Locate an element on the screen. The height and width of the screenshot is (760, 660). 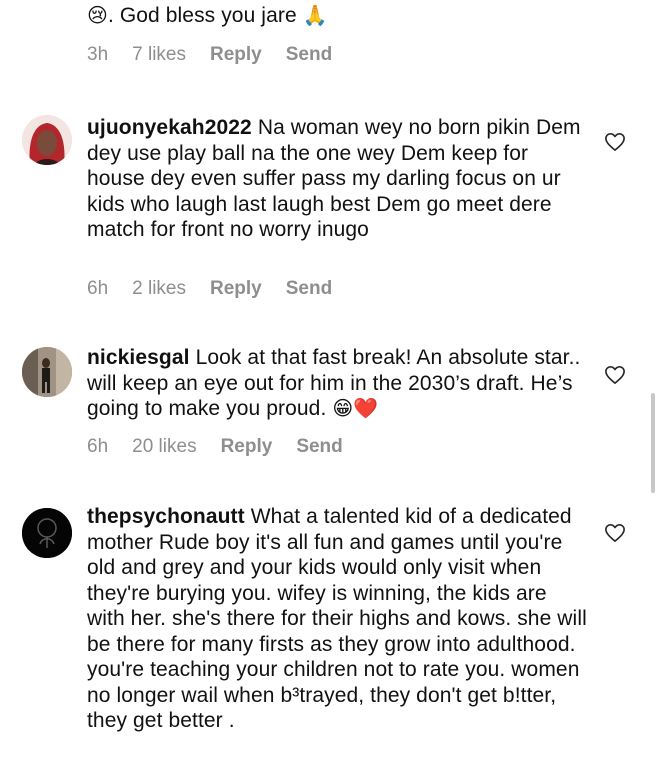
praying-hands-emoji: 🙏 is located at coordinates (315, 15).